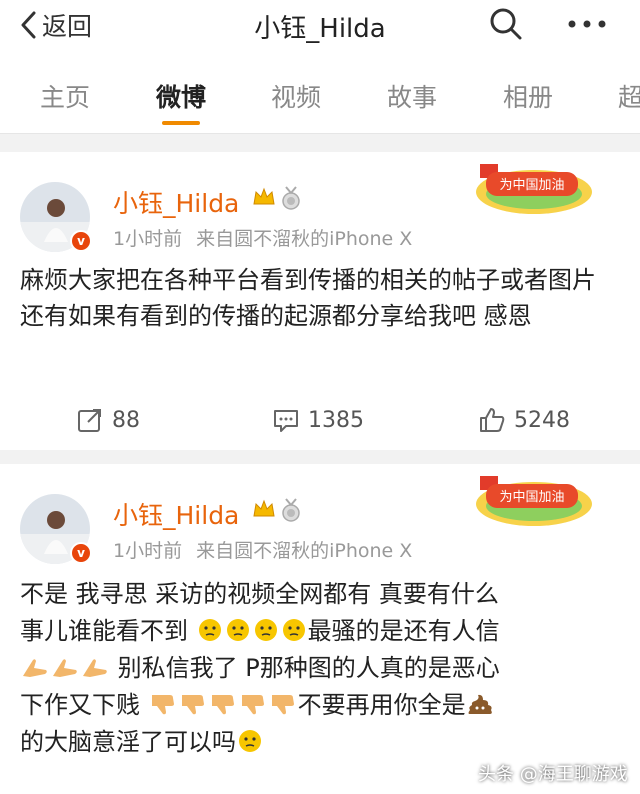 This screenshot has height=794, width=640. I want to click on repost-icon, so click(89, 420).